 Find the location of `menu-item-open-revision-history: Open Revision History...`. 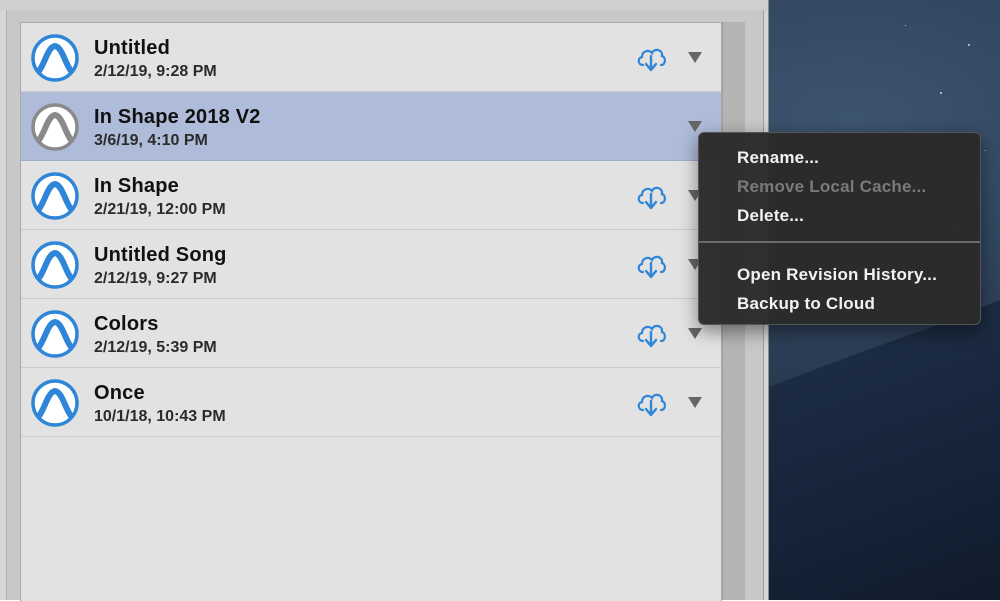

menu-item-open-revision-history: Open Revision History... is located at coordinates (839, 274).